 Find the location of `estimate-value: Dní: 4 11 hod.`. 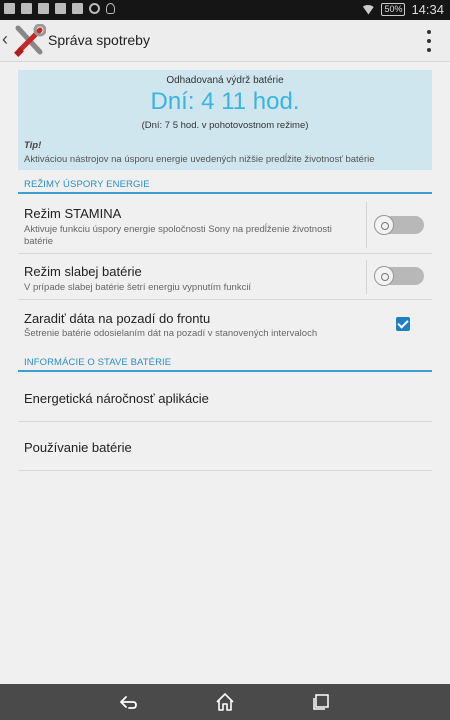

estimate-value: Dní: 4 11 hod. is located at coordinates (225, 101).